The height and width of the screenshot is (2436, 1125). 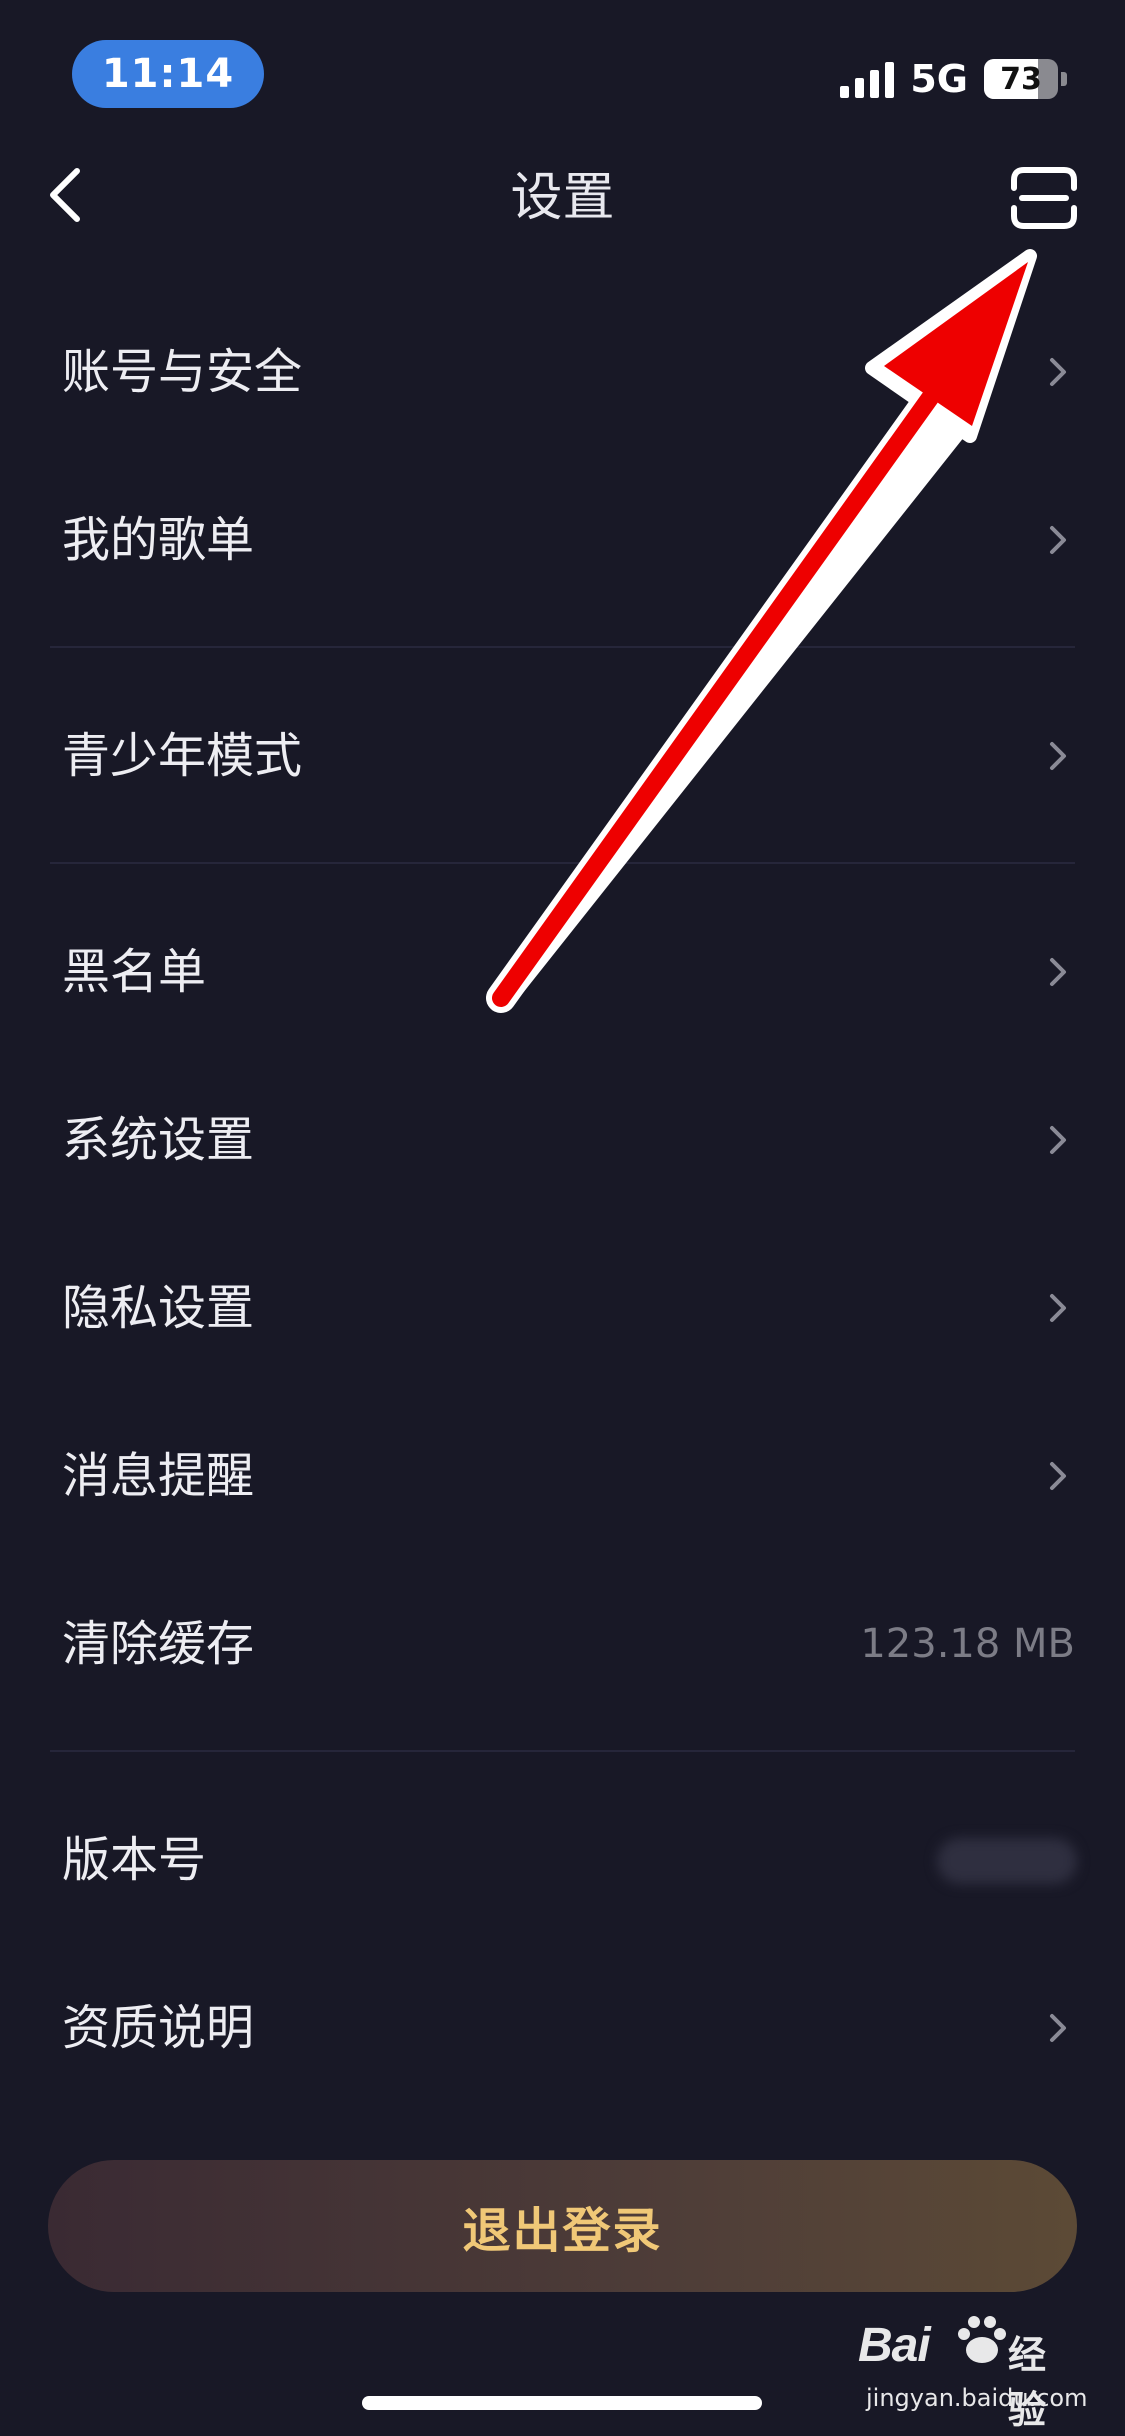 What do you see at coordinates (158, 1644) in the screenshot?
I see `settings-item-label: 清除缓存` at bounding box center [158, 1644].